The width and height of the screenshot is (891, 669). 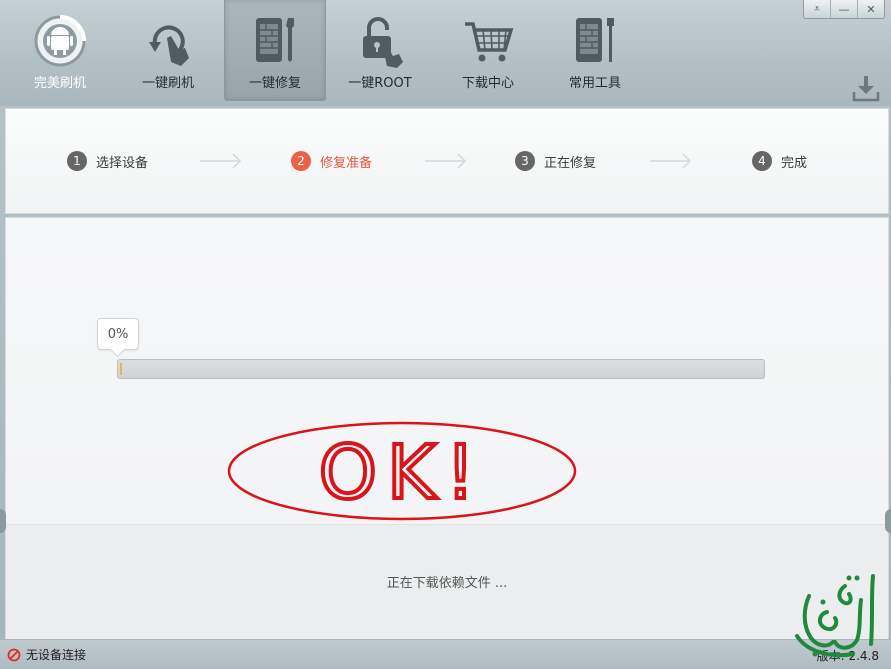 What do you see at coordinates (3, 521) in the screenshot?
I see `left-edge-handle` at bounding box center [3, 521].